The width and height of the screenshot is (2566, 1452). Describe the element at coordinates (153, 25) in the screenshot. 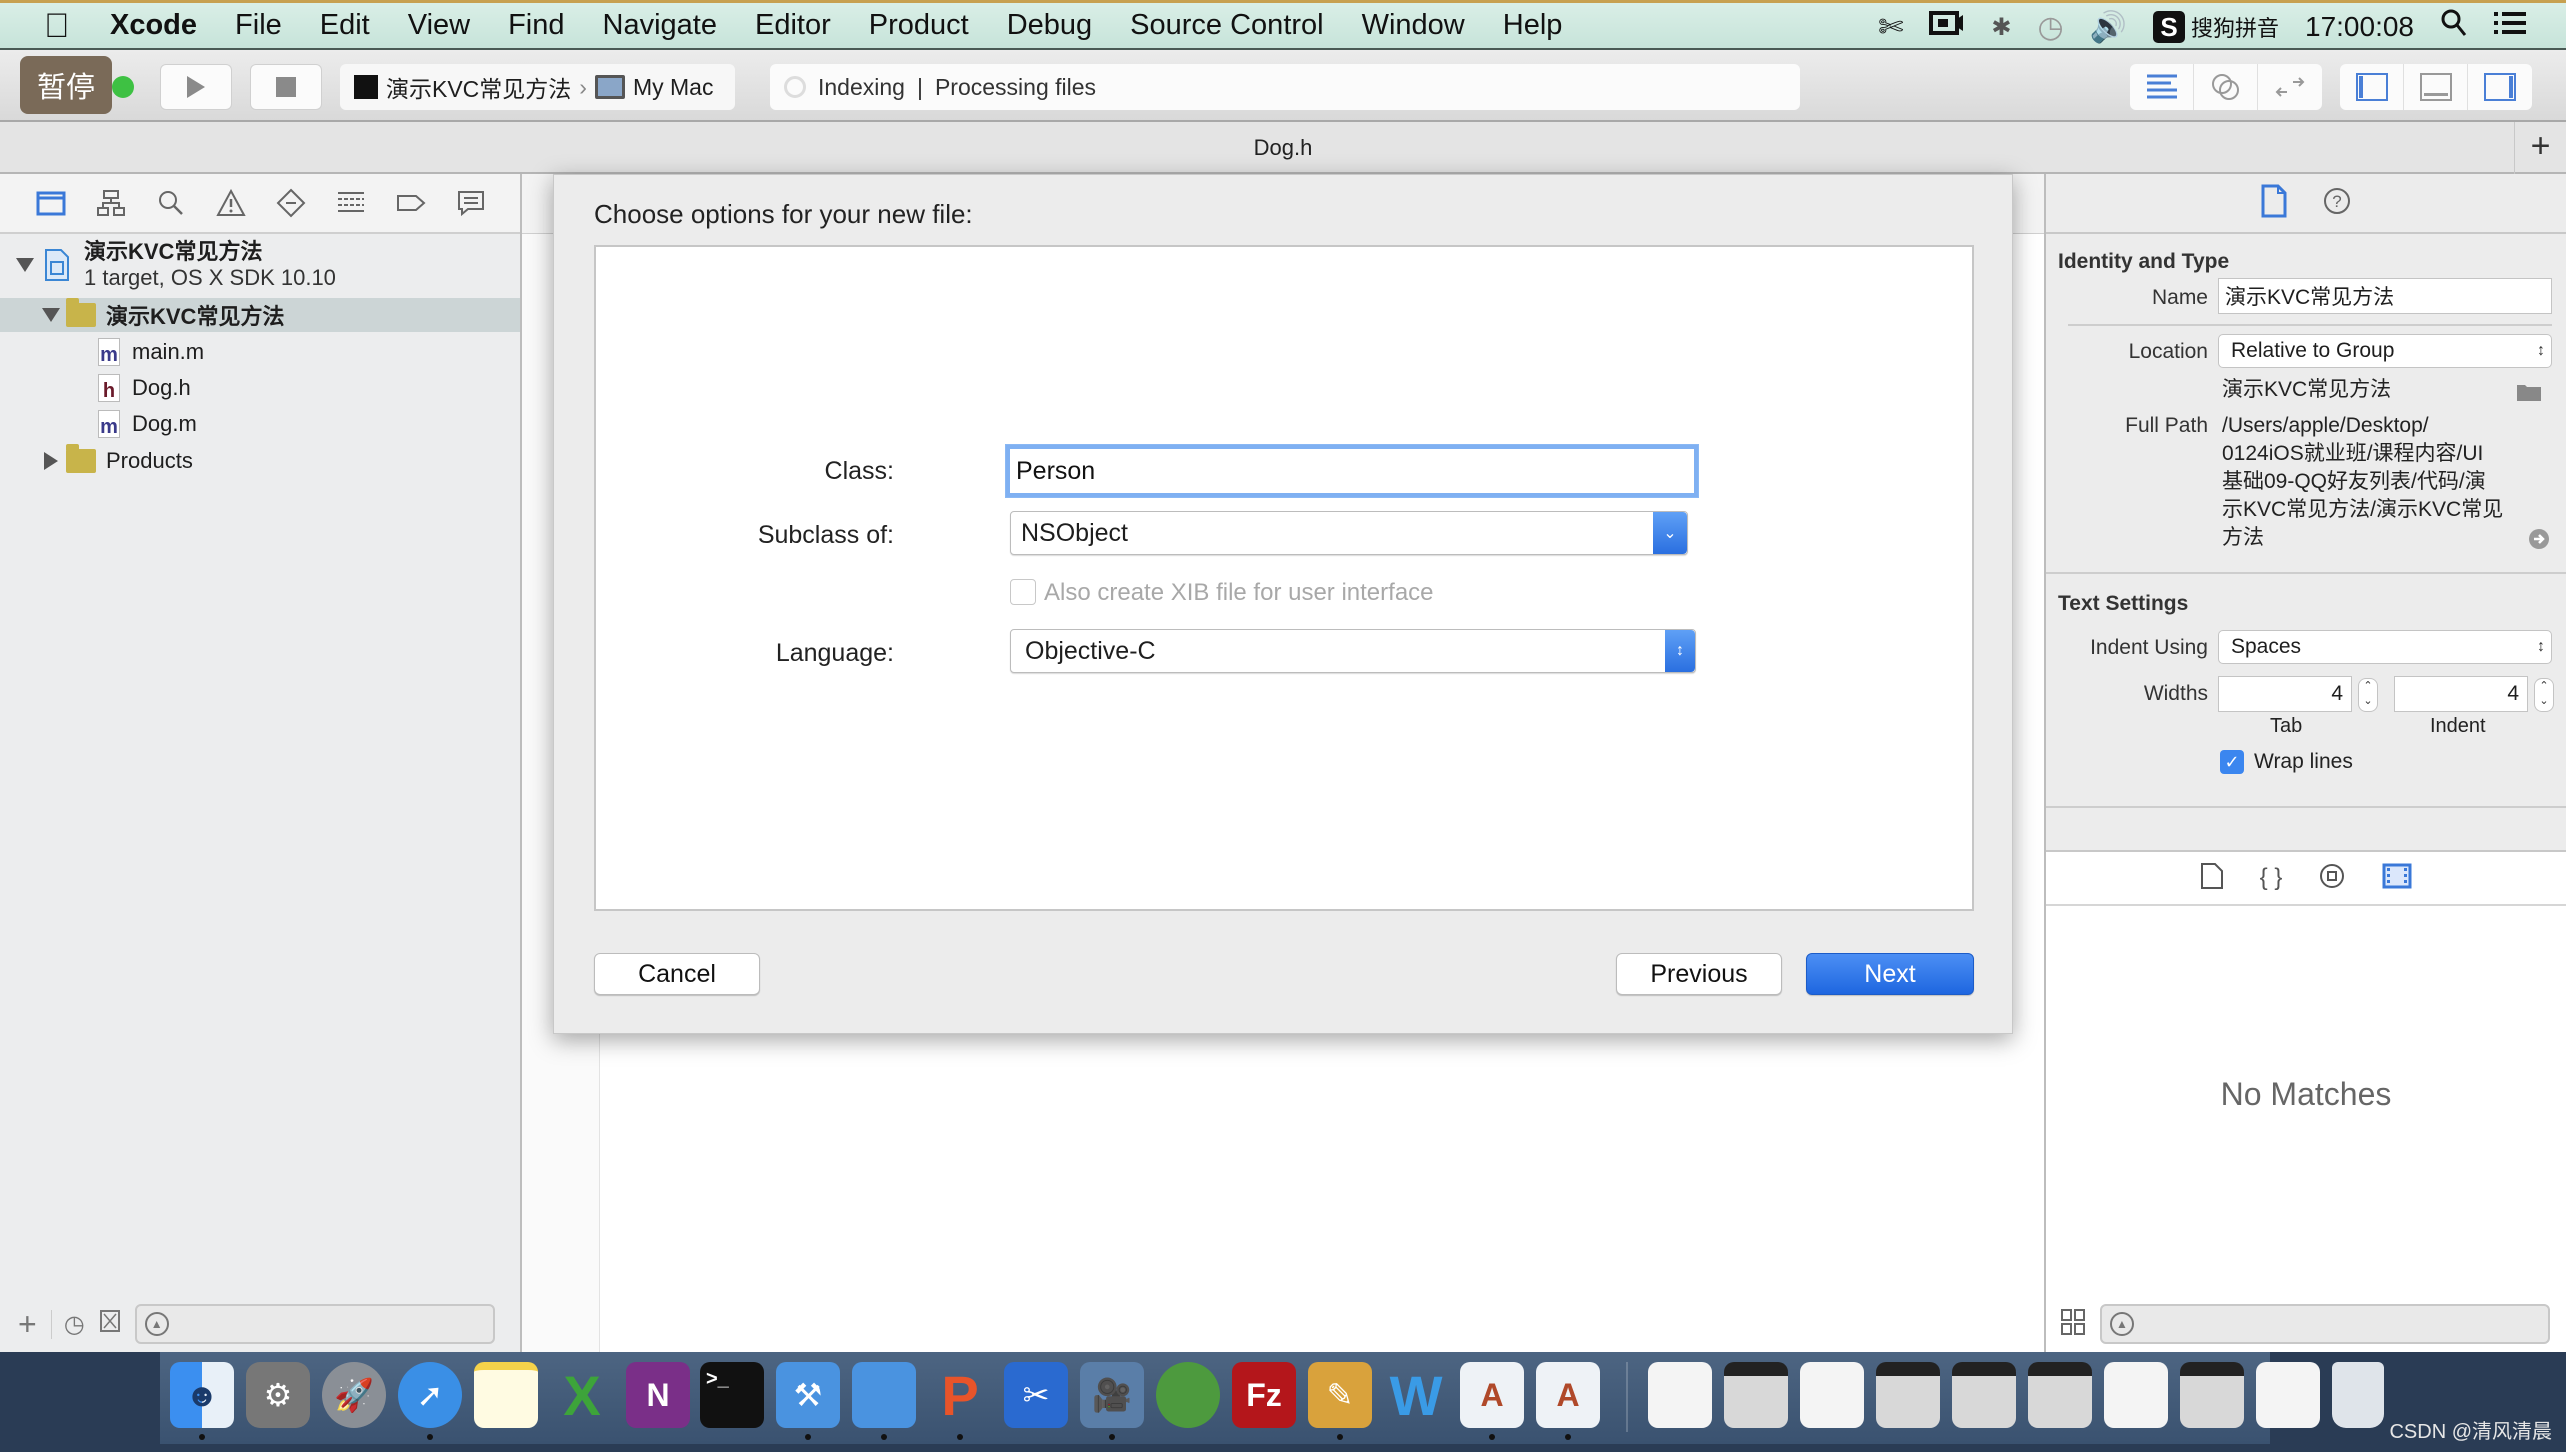

I see `menu-app-name: Xcode` at that location.